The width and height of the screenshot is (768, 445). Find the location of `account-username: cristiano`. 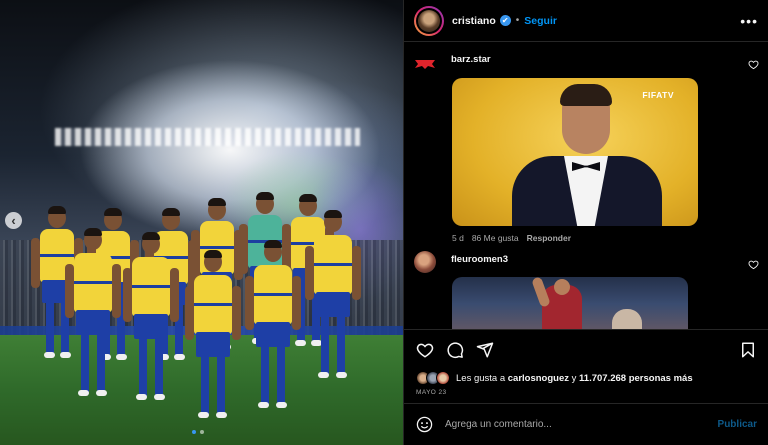

account-username: cristiano is located at coordinates (474, 21).